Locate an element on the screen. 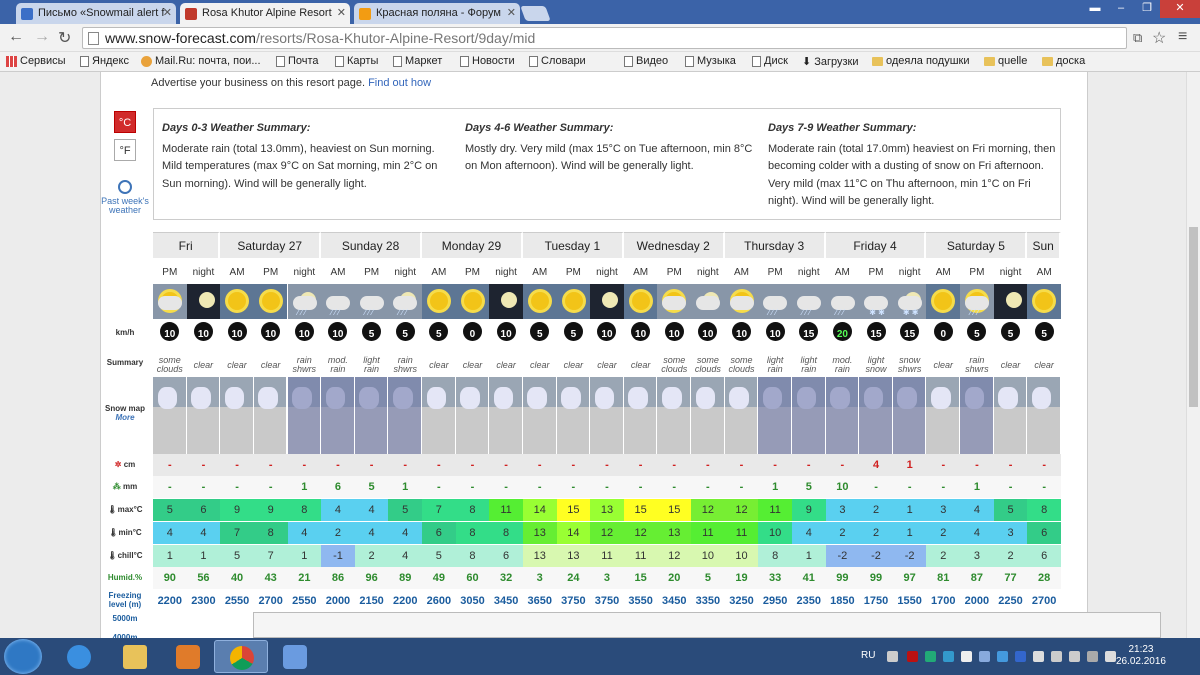 The height and width of the screenshot is (675, 1200). humidity-cell: 56 is located at coordinates (203, 578).